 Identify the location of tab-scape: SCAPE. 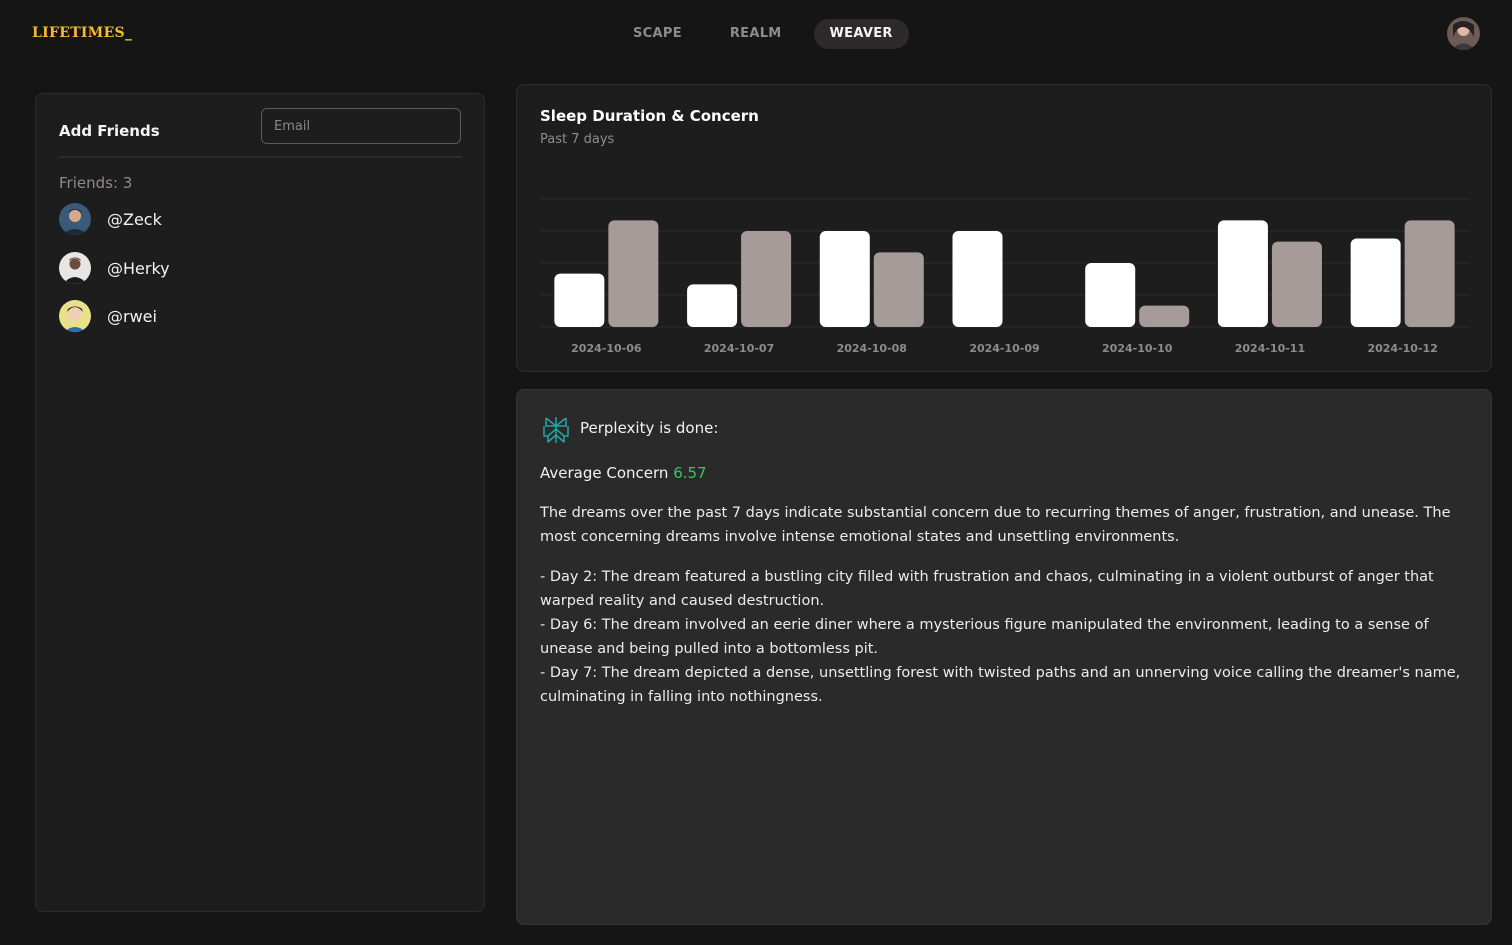
(657, 34).